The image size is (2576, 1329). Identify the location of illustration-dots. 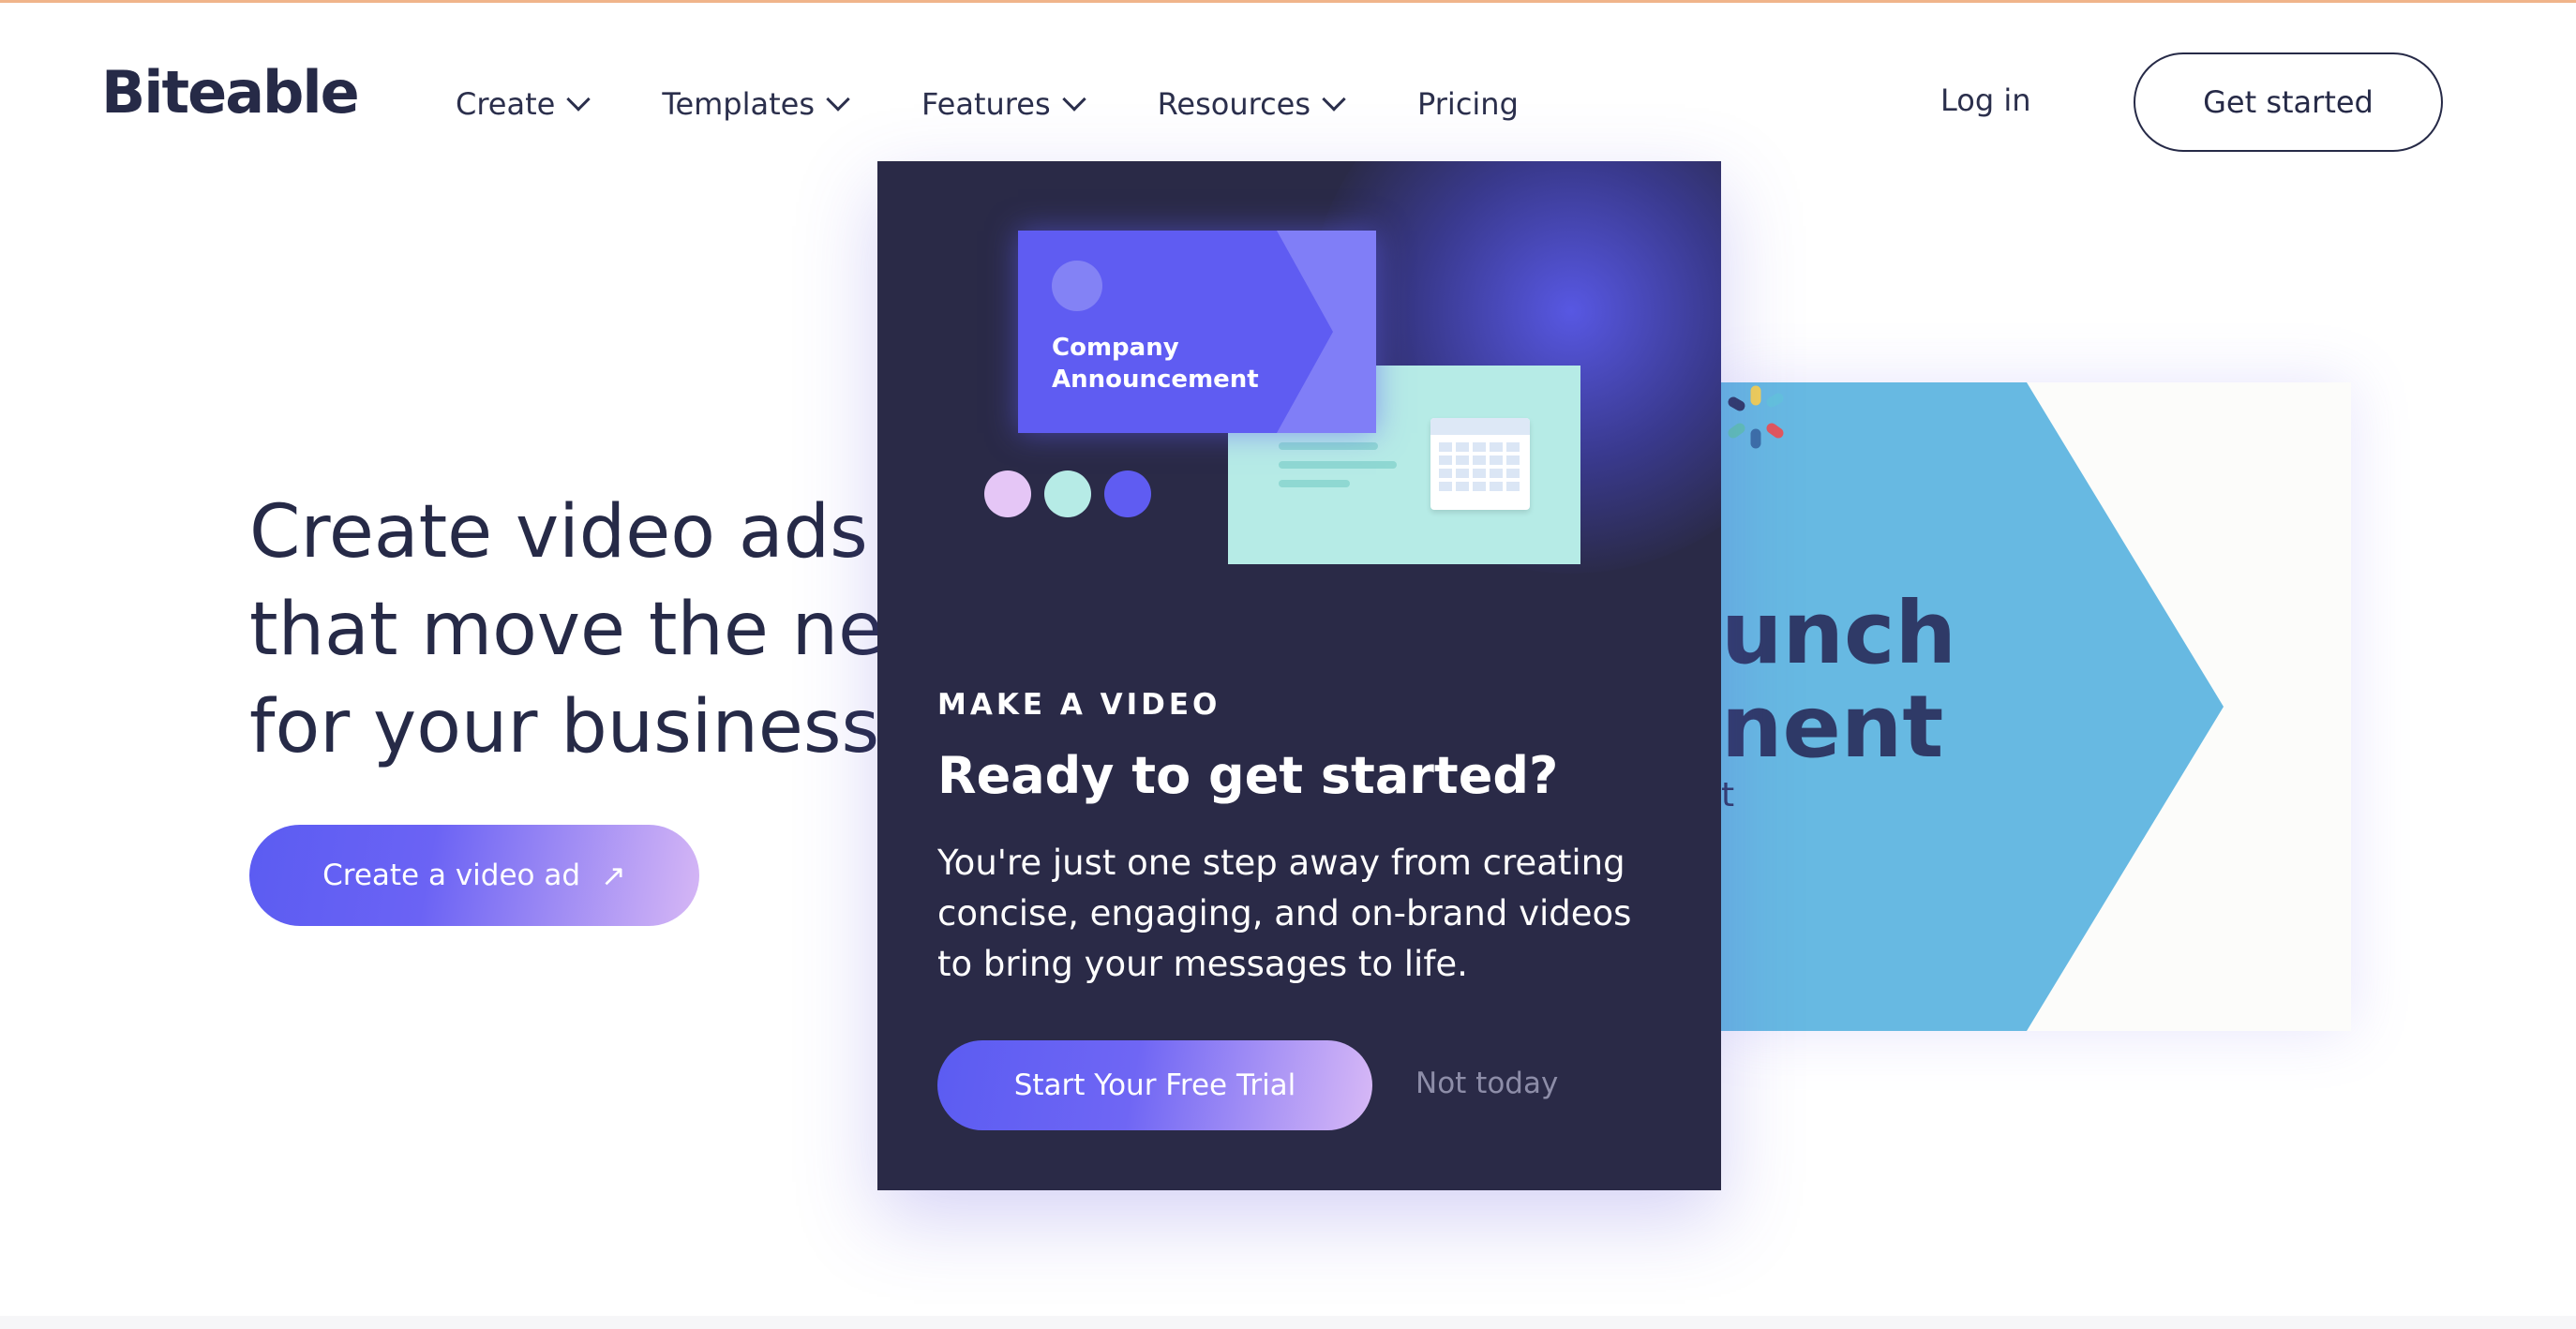
(1074, 493).